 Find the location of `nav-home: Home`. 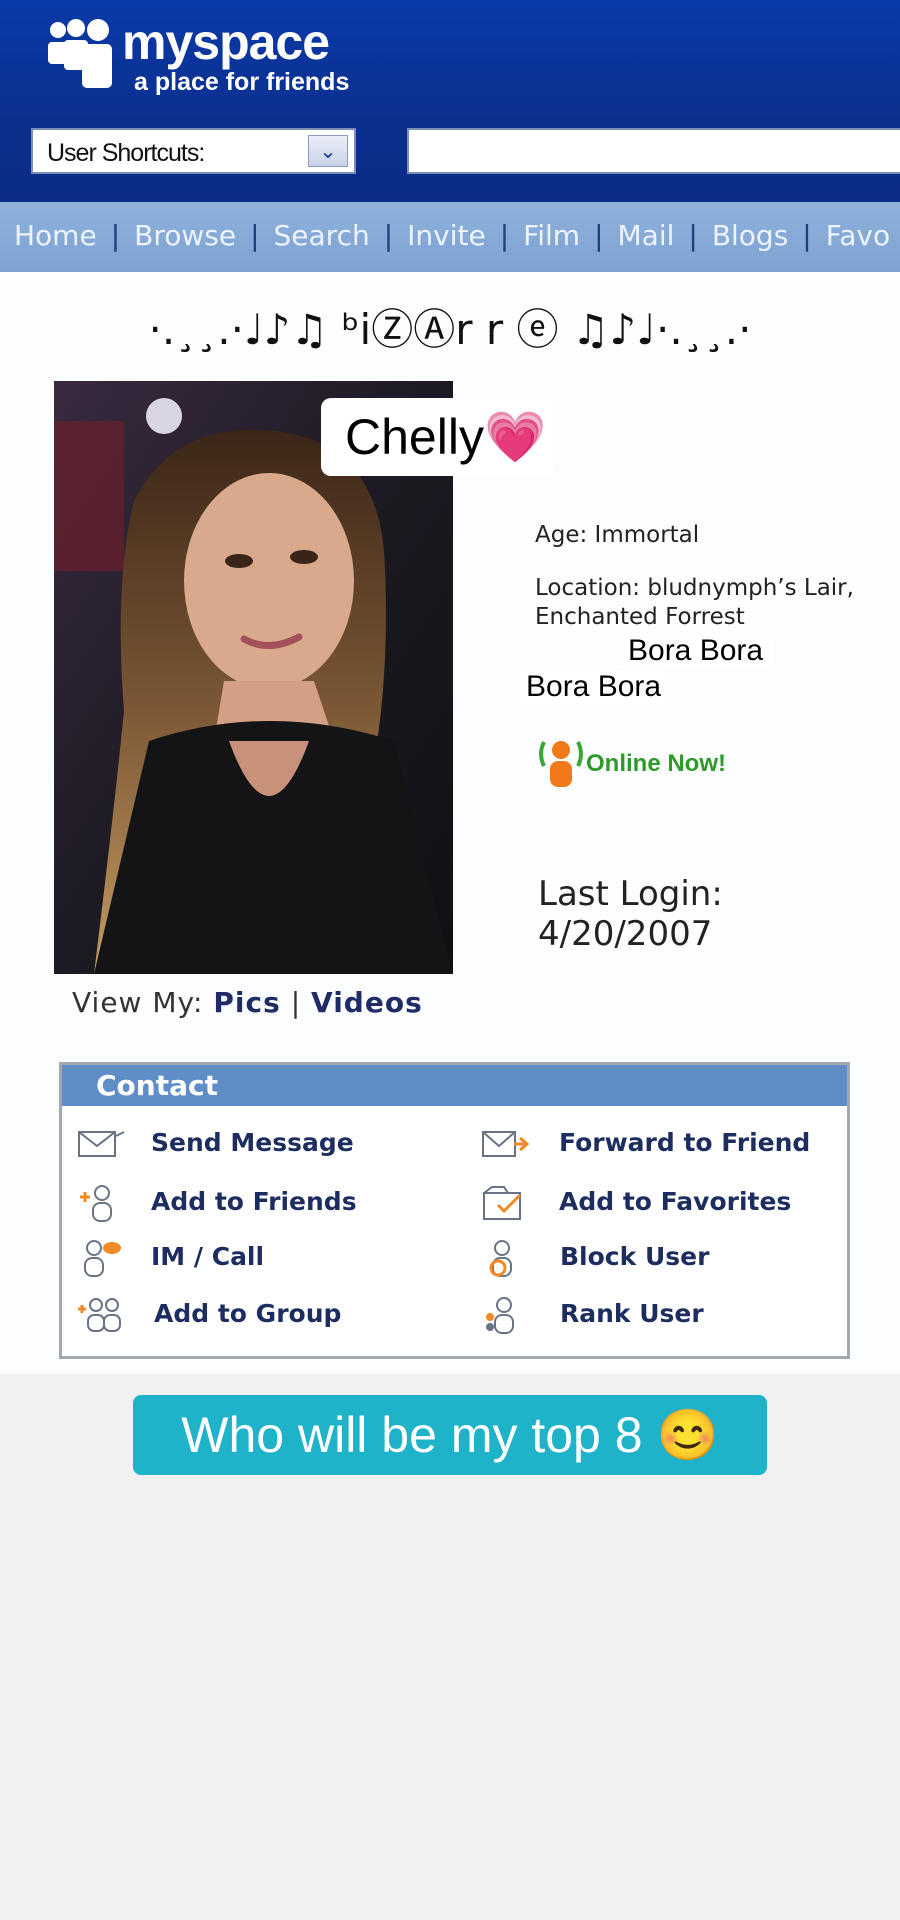

nav-home: Home is located at coordinates (55, 235).